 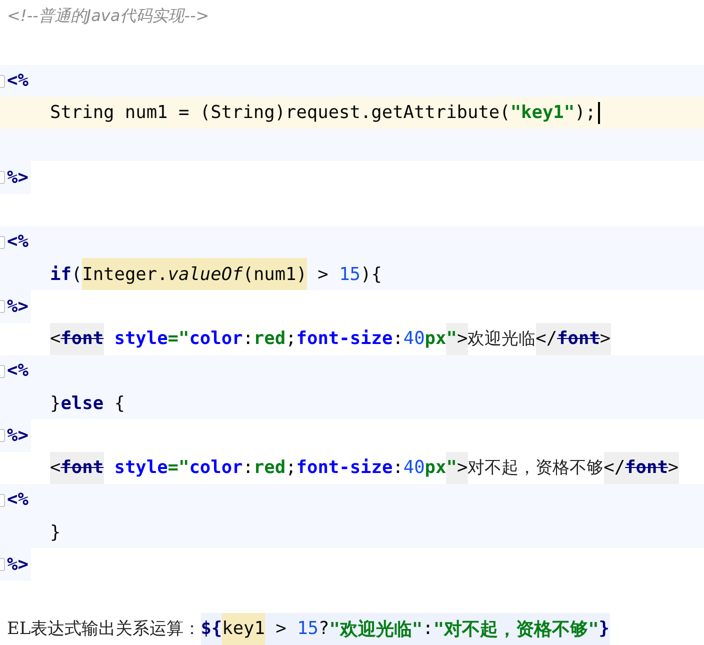 I want to click on code-token: Integer., so click(x=125, y=274).